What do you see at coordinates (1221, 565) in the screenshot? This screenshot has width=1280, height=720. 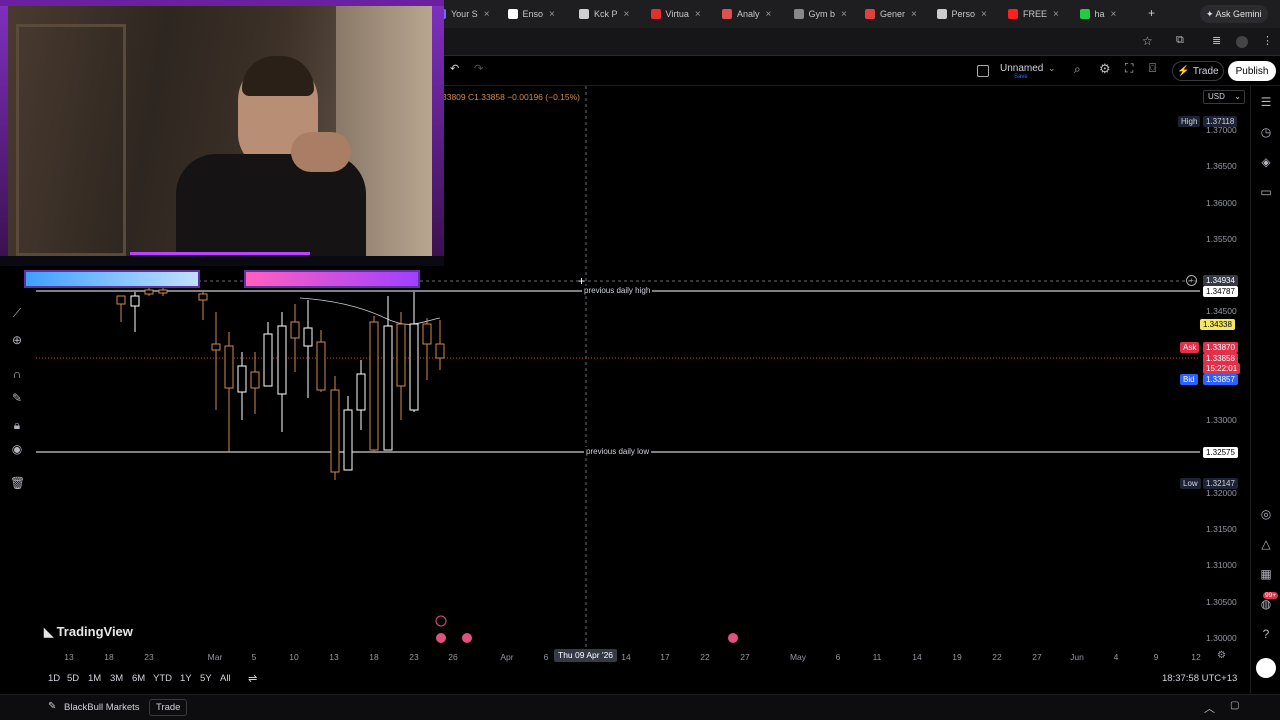 I see `price-axis-tick: 1.31000` at bounding box center [1221, 565].